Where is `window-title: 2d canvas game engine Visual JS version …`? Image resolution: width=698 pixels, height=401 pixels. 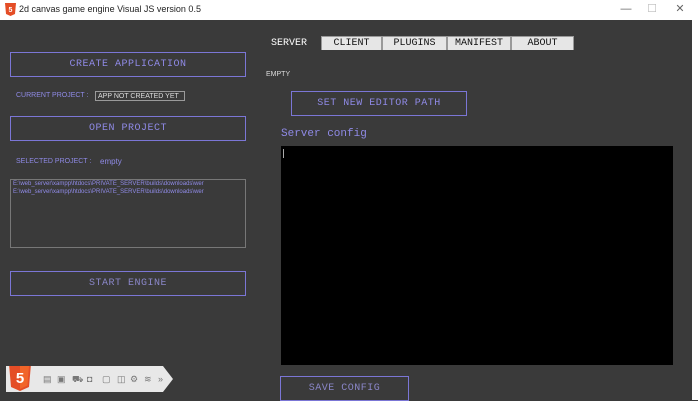
window-title: 2d canvas game engine Visual JS version … is located at coordinates (110, 9).